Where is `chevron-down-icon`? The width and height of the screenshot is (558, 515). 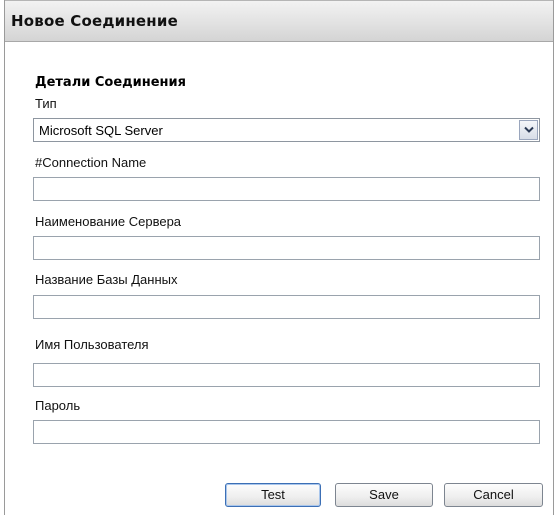
chevron-down-icon is located at coordinates (529, 129).